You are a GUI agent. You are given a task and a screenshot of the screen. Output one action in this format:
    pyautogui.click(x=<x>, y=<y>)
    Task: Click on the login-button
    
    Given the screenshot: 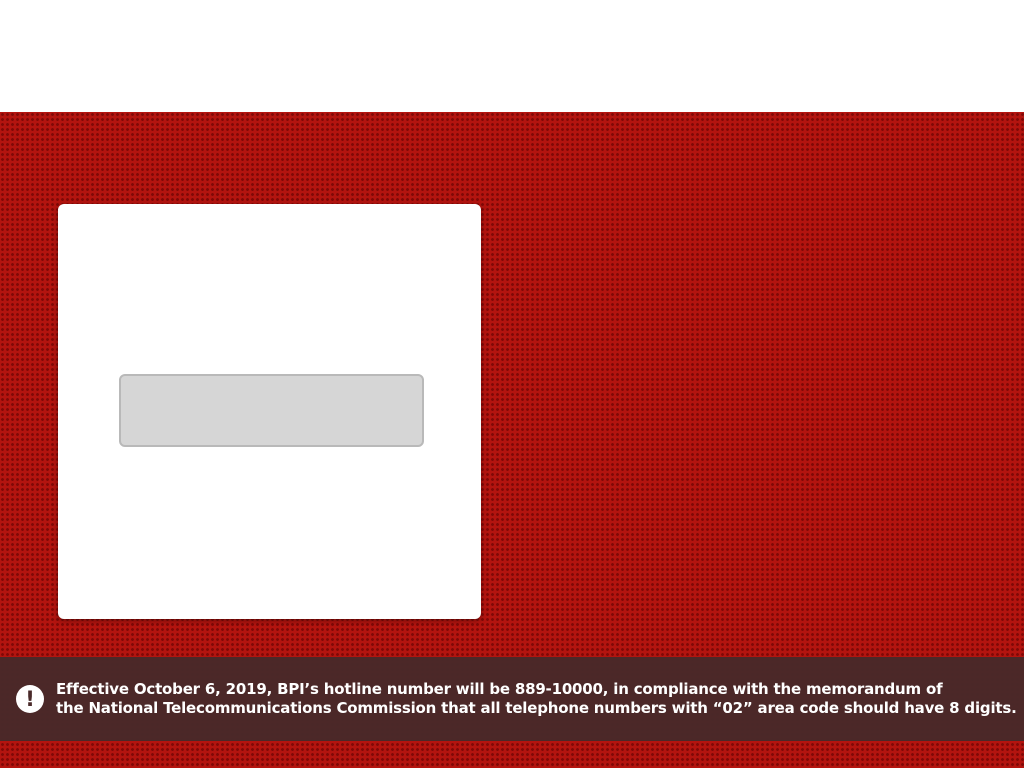 What is the action you would take?
    pyautogui.click(x=271, y=410)
    